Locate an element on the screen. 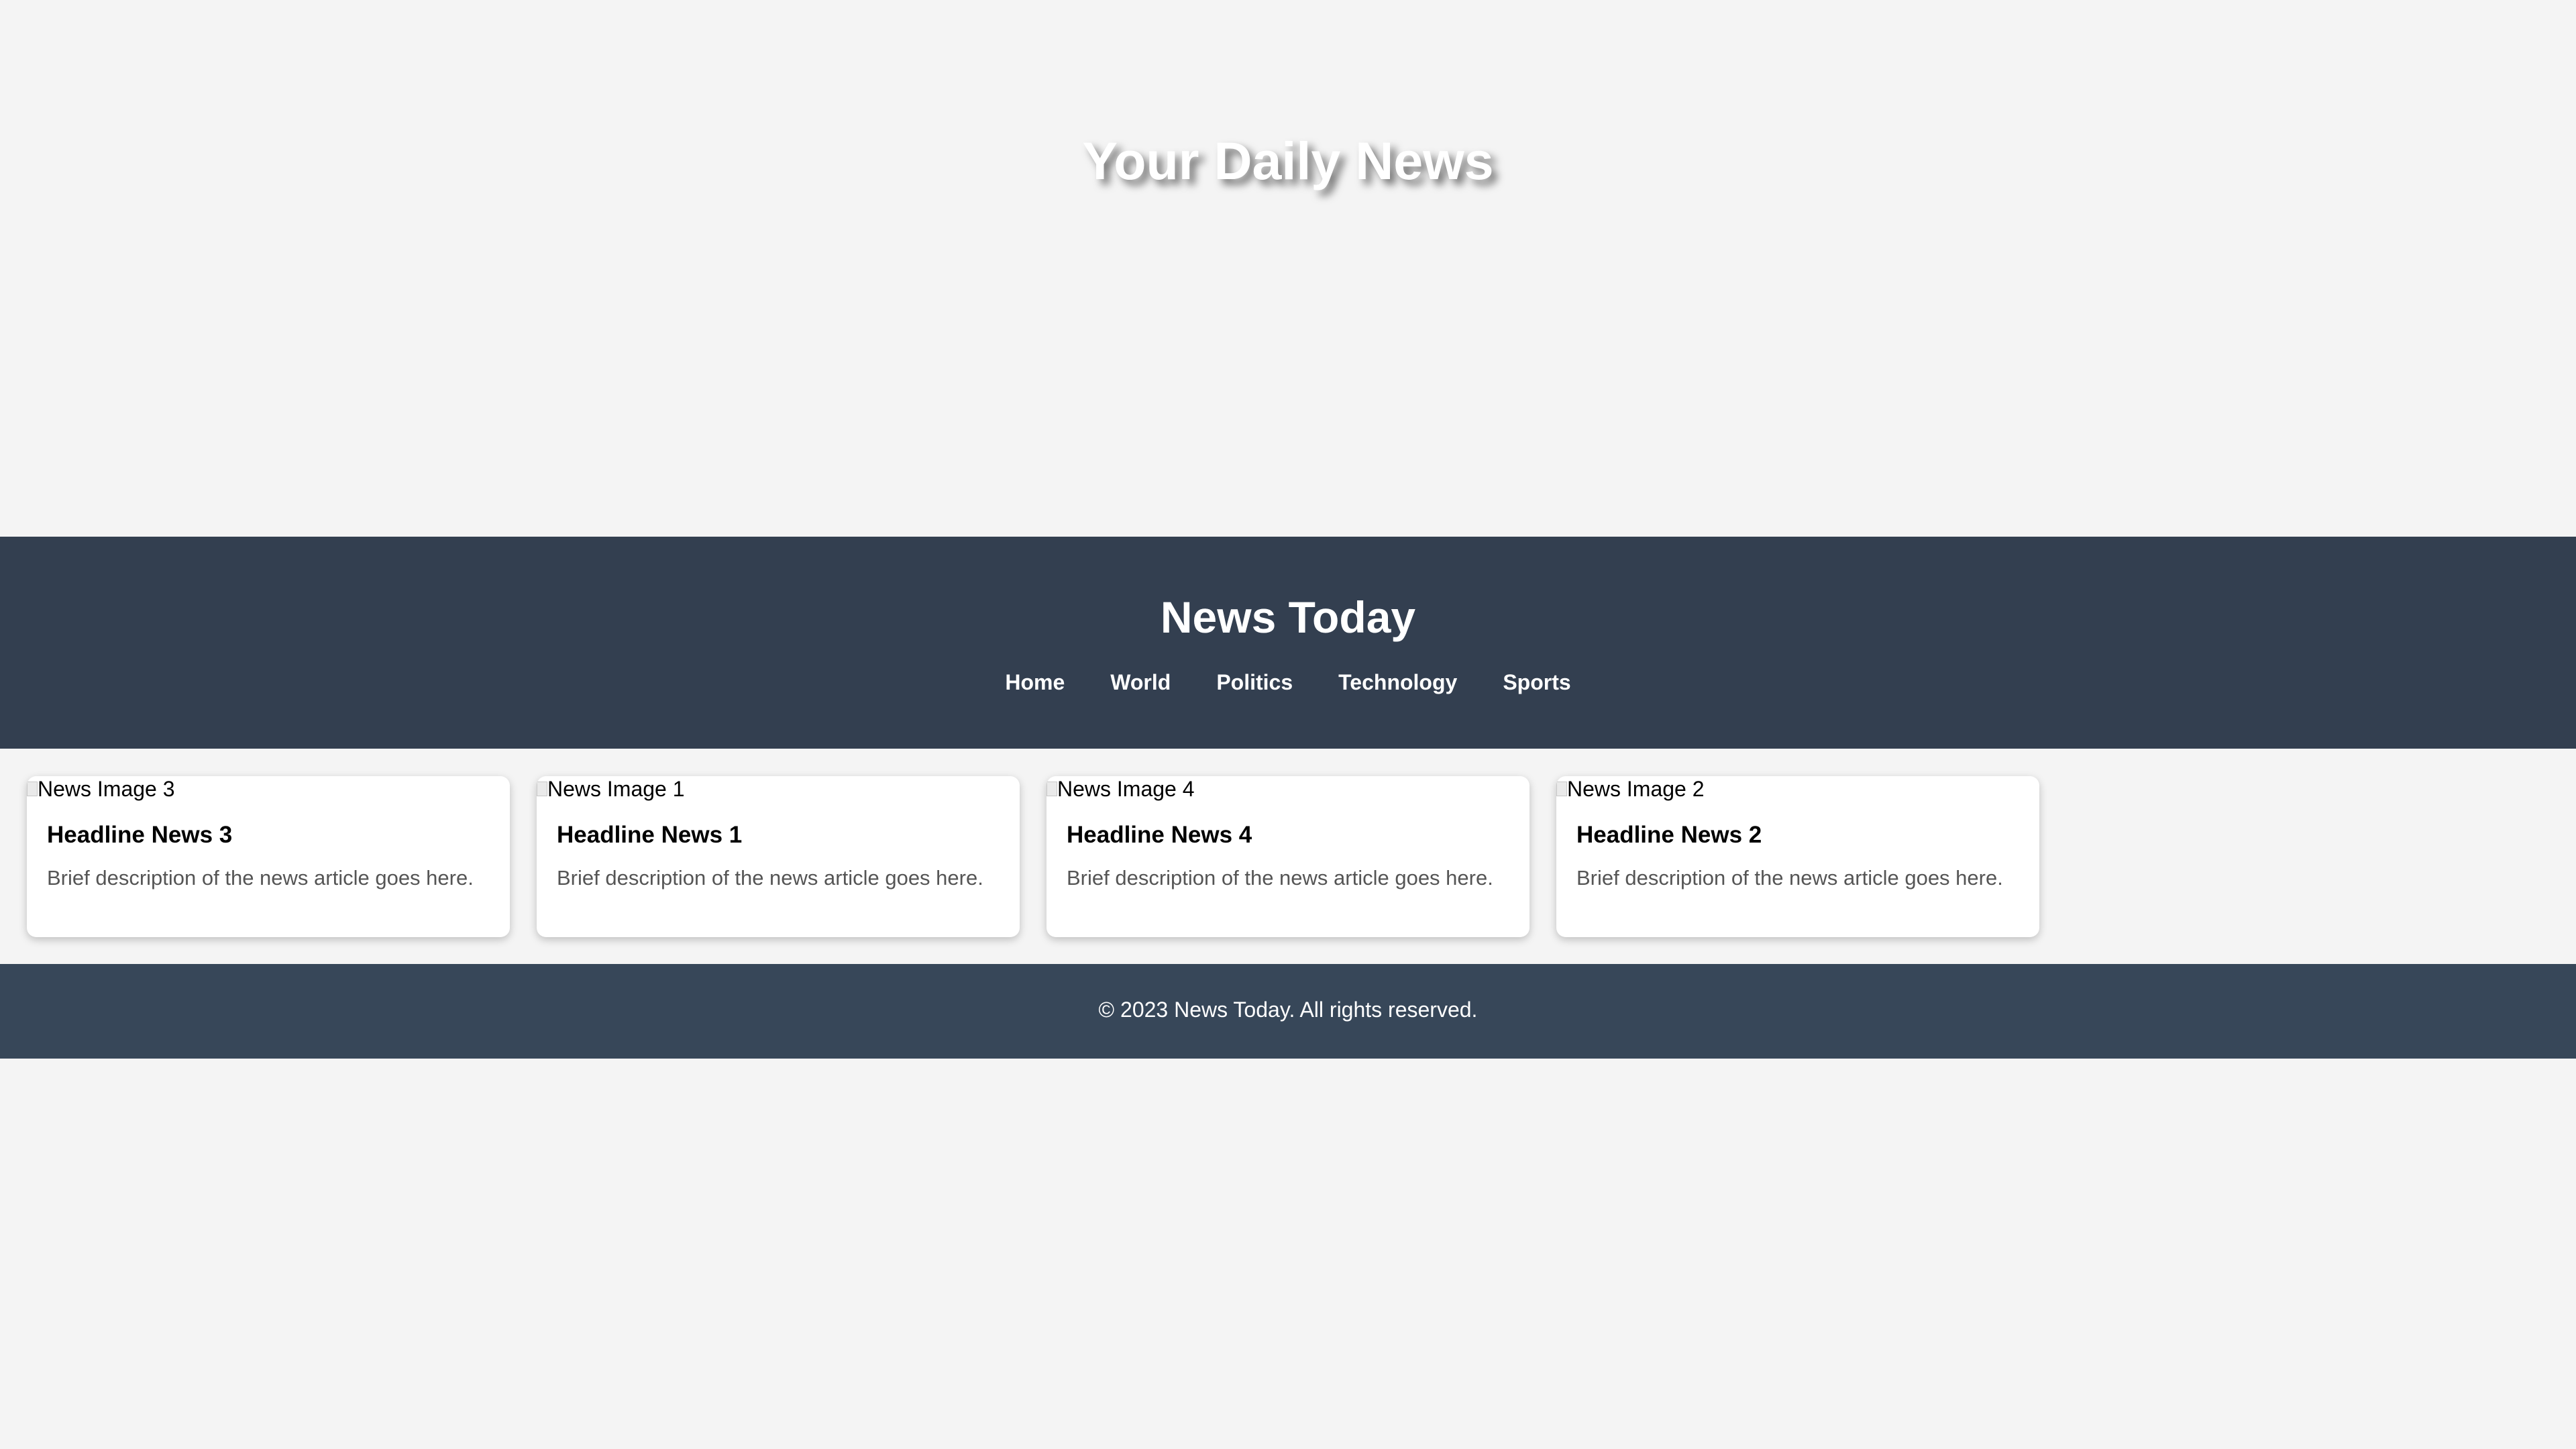 The width and height of the screenshot is (2576, 1449). main-nav: Home World Politics Technology Sports is located at coordinates (1288, 682).